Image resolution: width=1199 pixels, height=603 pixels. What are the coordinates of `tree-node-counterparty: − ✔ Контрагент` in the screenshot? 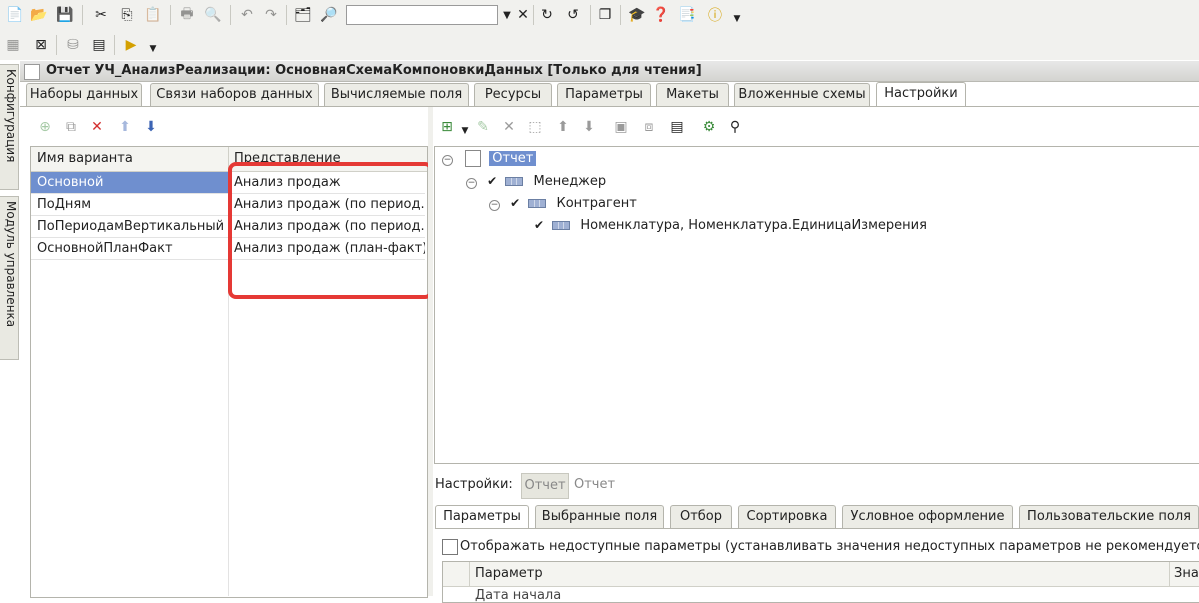 It's located at (563, 203).